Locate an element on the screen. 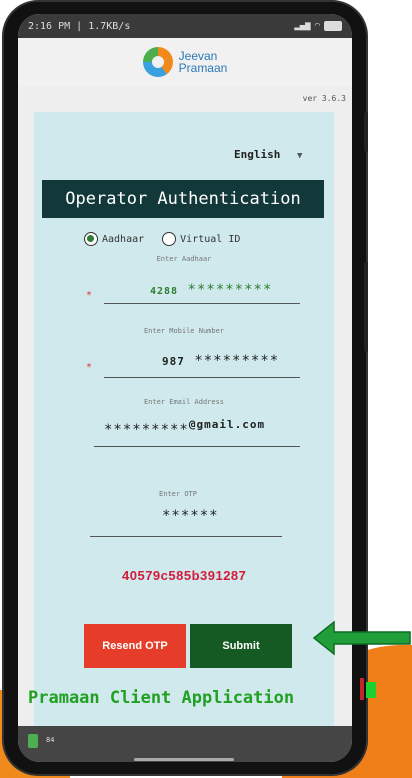 This screenshot has height=778, width=412. red-edge-marker is located at coordinates (362, 689).